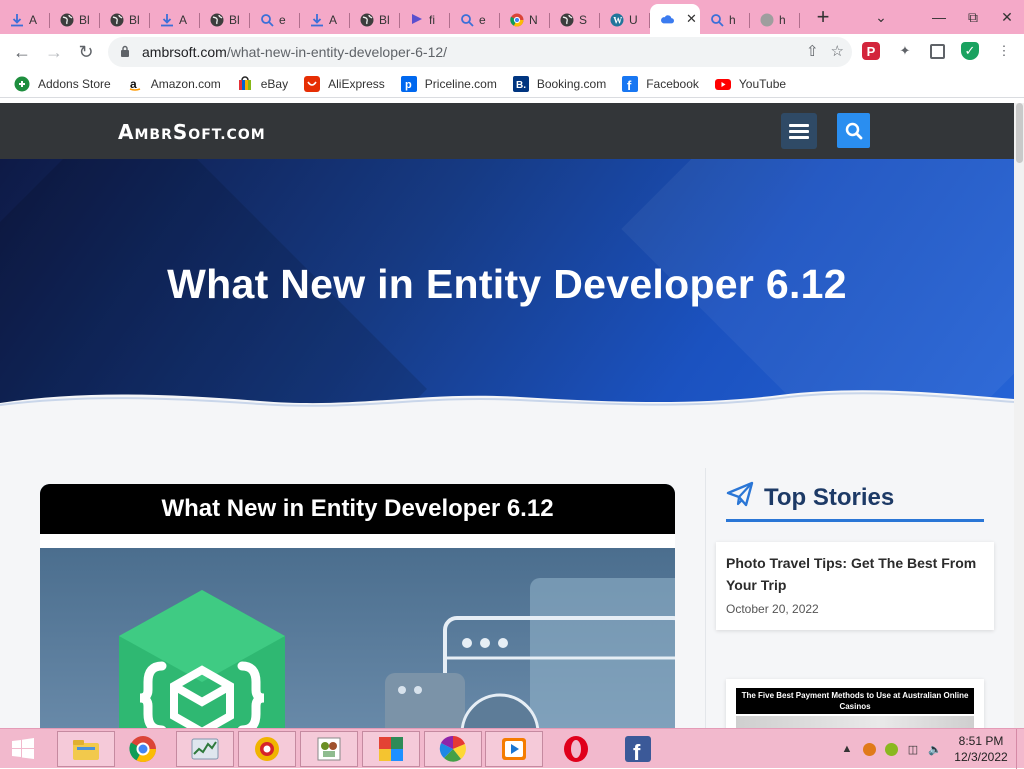 The height and width of the screenshot is (769, 1024). What do you see at coordinates (23, 749) in the screenshot?
I see `windows-start-icon` at bounding box center [23, 749].